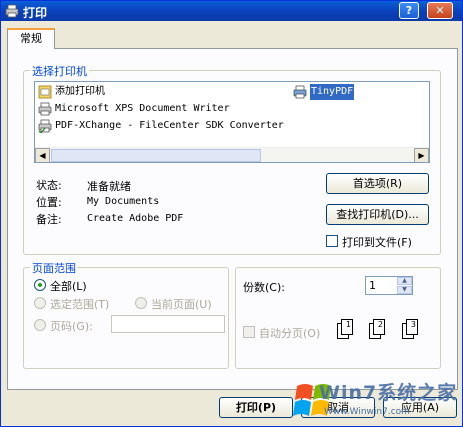 The image size is (463, 427). What do you see at coordinates (80, 91) in the screenshot?
I see `printer-name: 添加打印机` at bounding box center [80, 91].